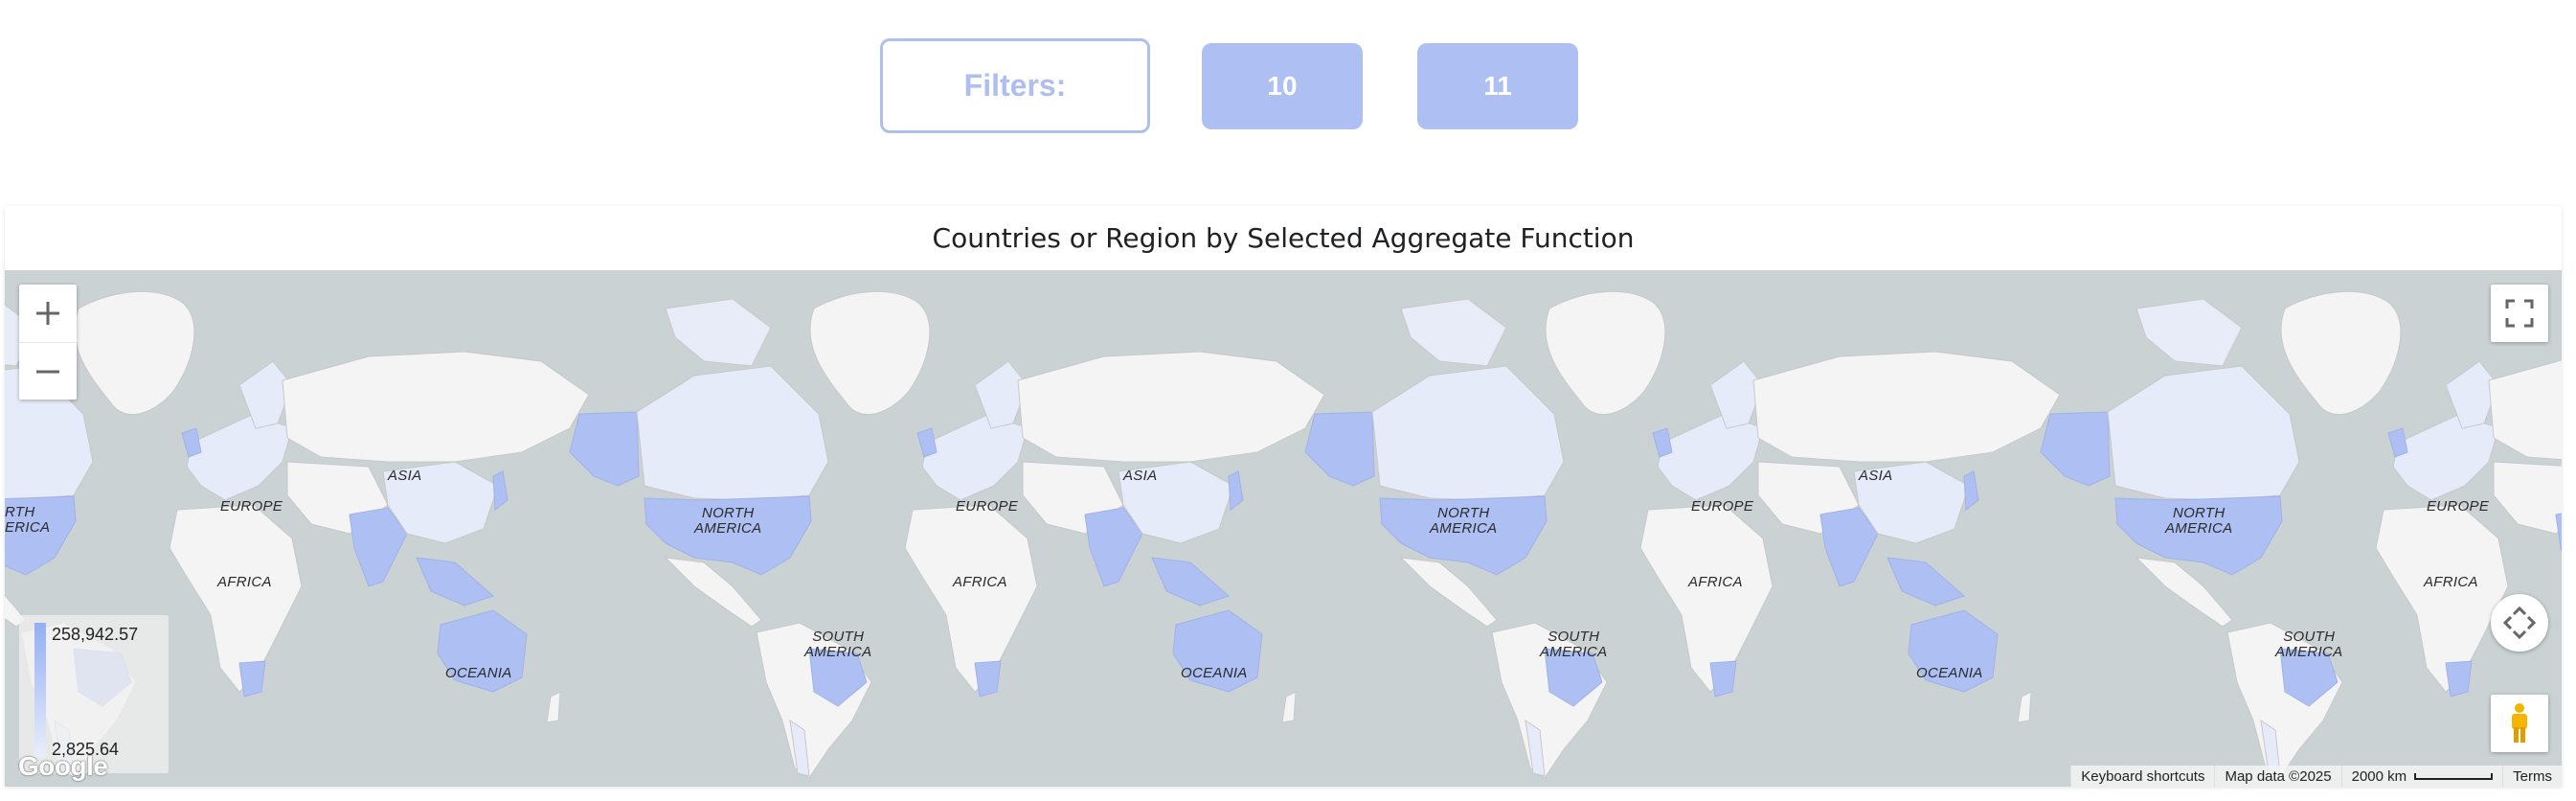  I want to click on camera-pan-button, so click(2519, 623).